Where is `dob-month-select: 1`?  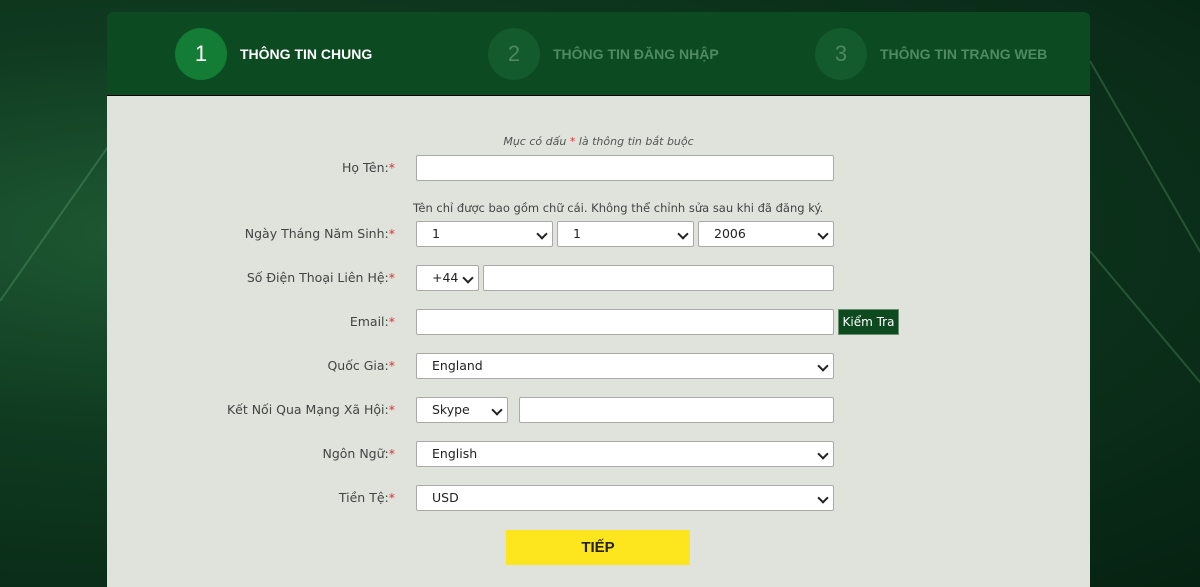
dob-month-select: 1 is located at coordinates (625, 234).